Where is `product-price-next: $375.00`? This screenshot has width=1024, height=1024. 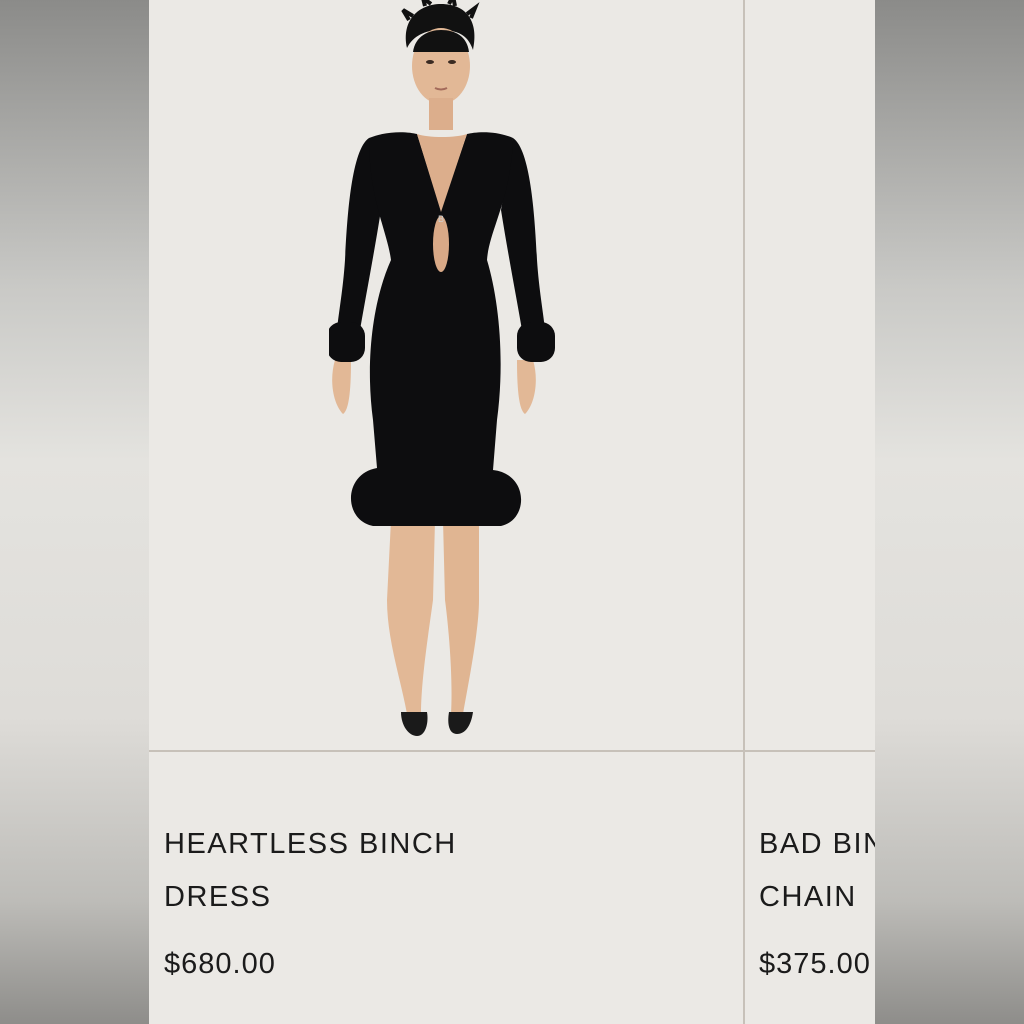 product-price-next: $375.00 is located at coordinates (815, 964).